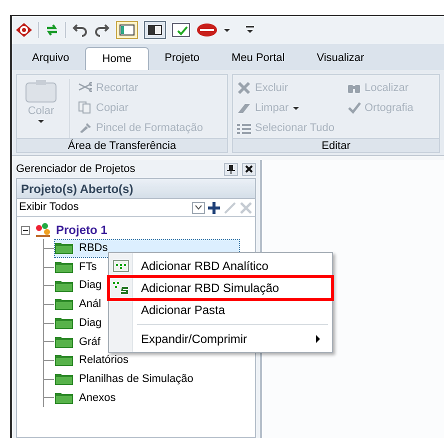 Image resolution: width=444 pixels, height=438 pixels. I want to click on eraser-icon, so click(244, 108).